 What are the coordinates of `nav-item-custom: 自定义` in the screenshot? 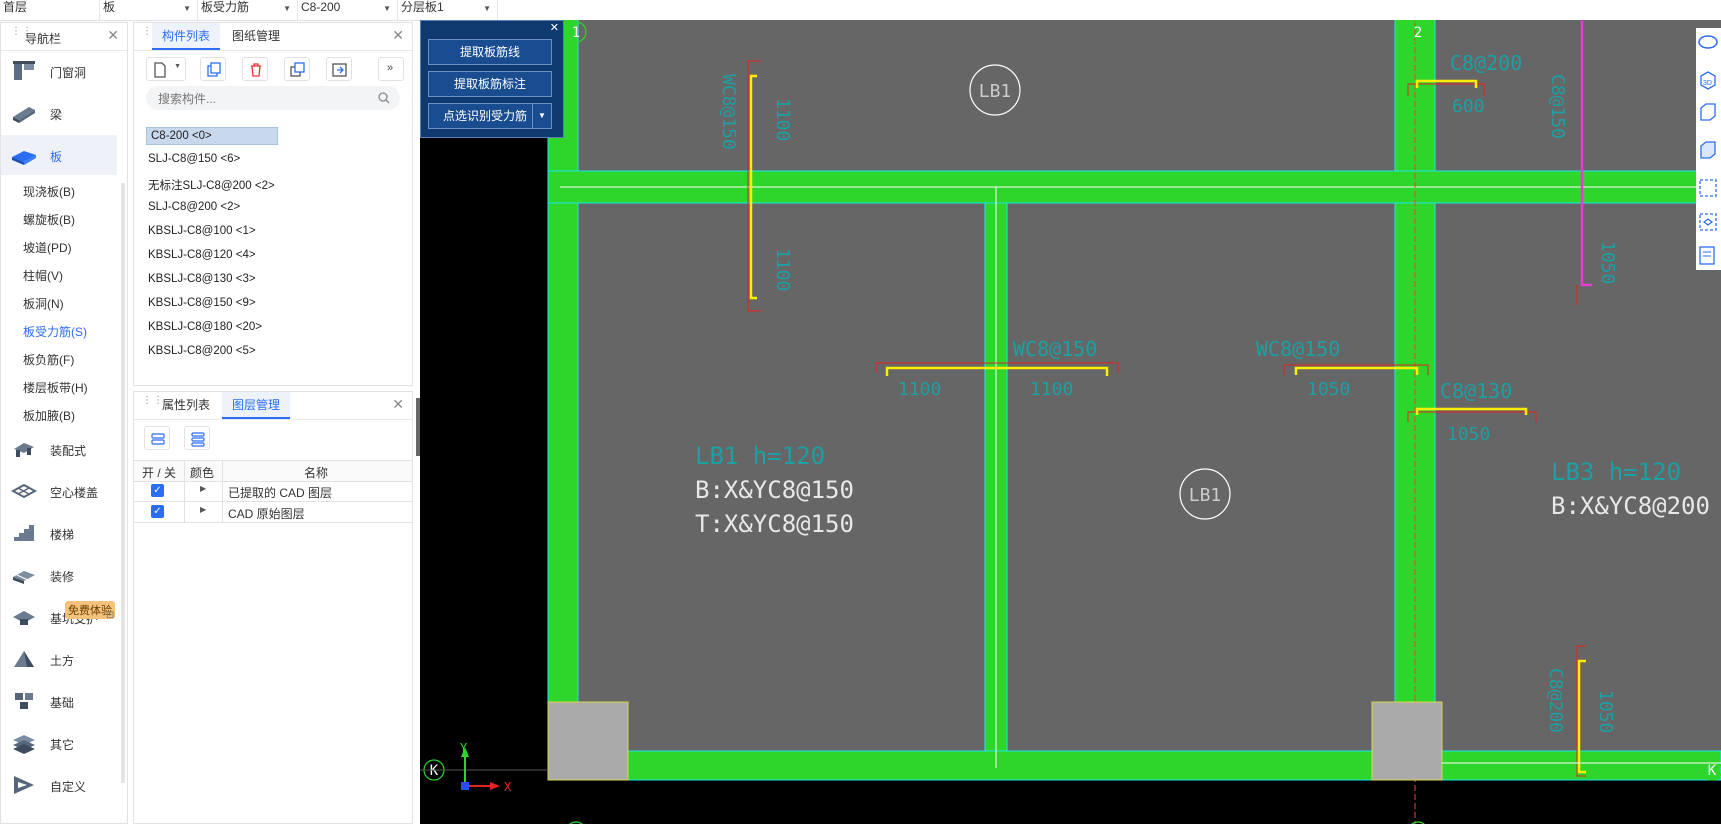 It's located at (59, 785).